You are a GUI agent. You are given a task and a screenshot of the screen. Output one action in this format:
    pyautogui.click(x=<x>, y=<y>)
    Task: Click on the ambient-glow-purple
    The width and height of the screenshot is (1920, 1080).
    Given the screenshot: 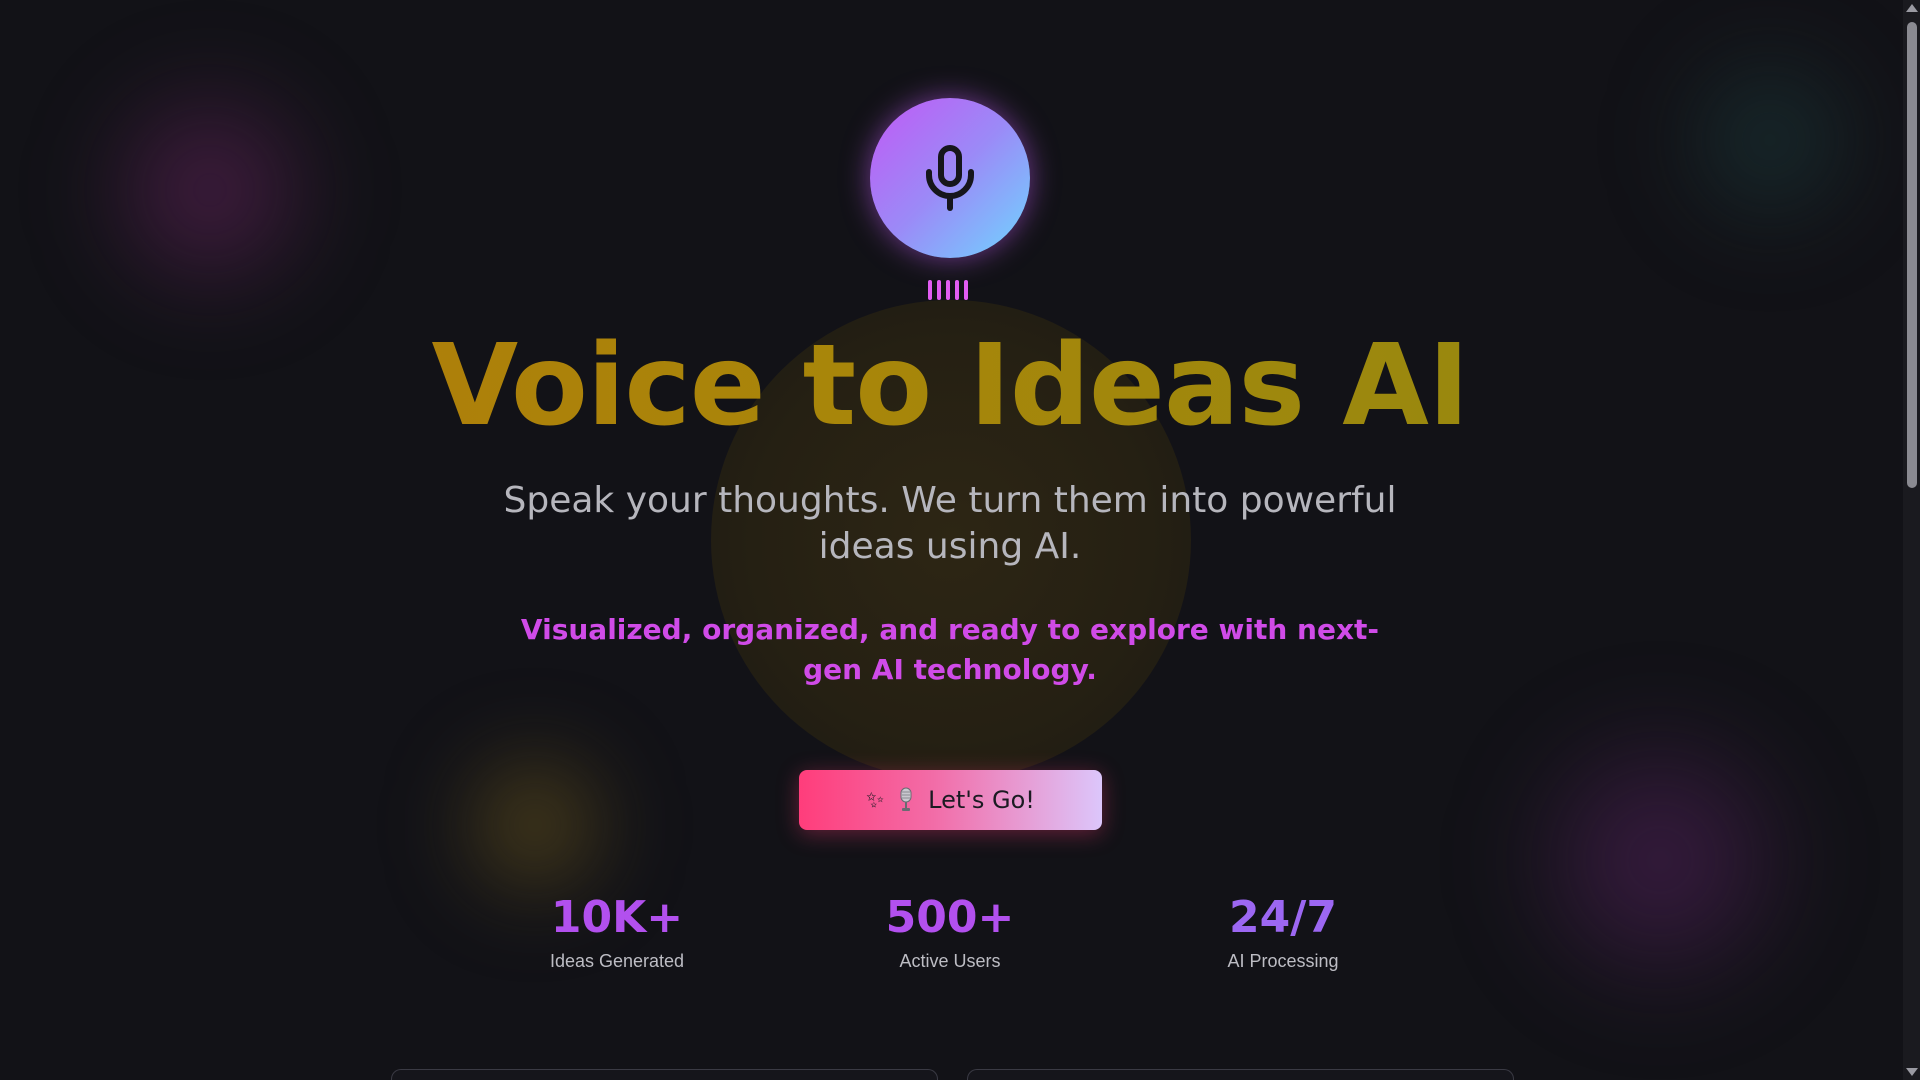 What is the action you would take?
    pyautogui.click(x=210, y=190)
    